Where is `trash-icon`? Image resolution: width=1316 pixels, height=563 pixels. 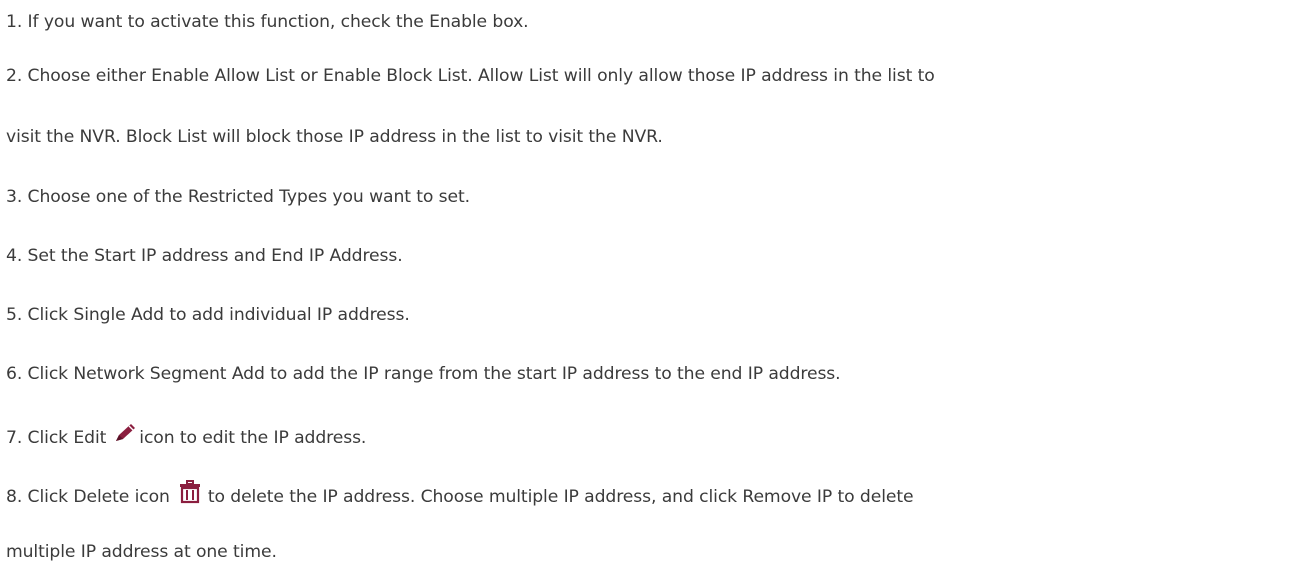
trash-icon is located at coordinates (190, 495).